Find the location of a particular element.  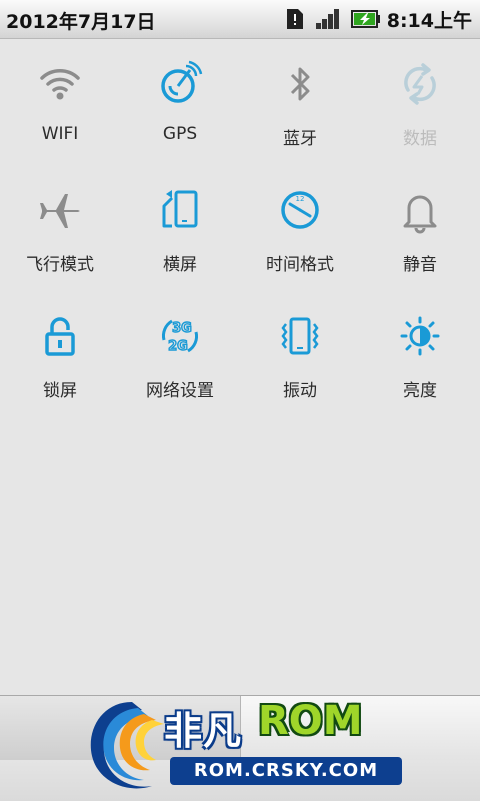

toggle-label: 数据 is located at coordinates (420, 139).